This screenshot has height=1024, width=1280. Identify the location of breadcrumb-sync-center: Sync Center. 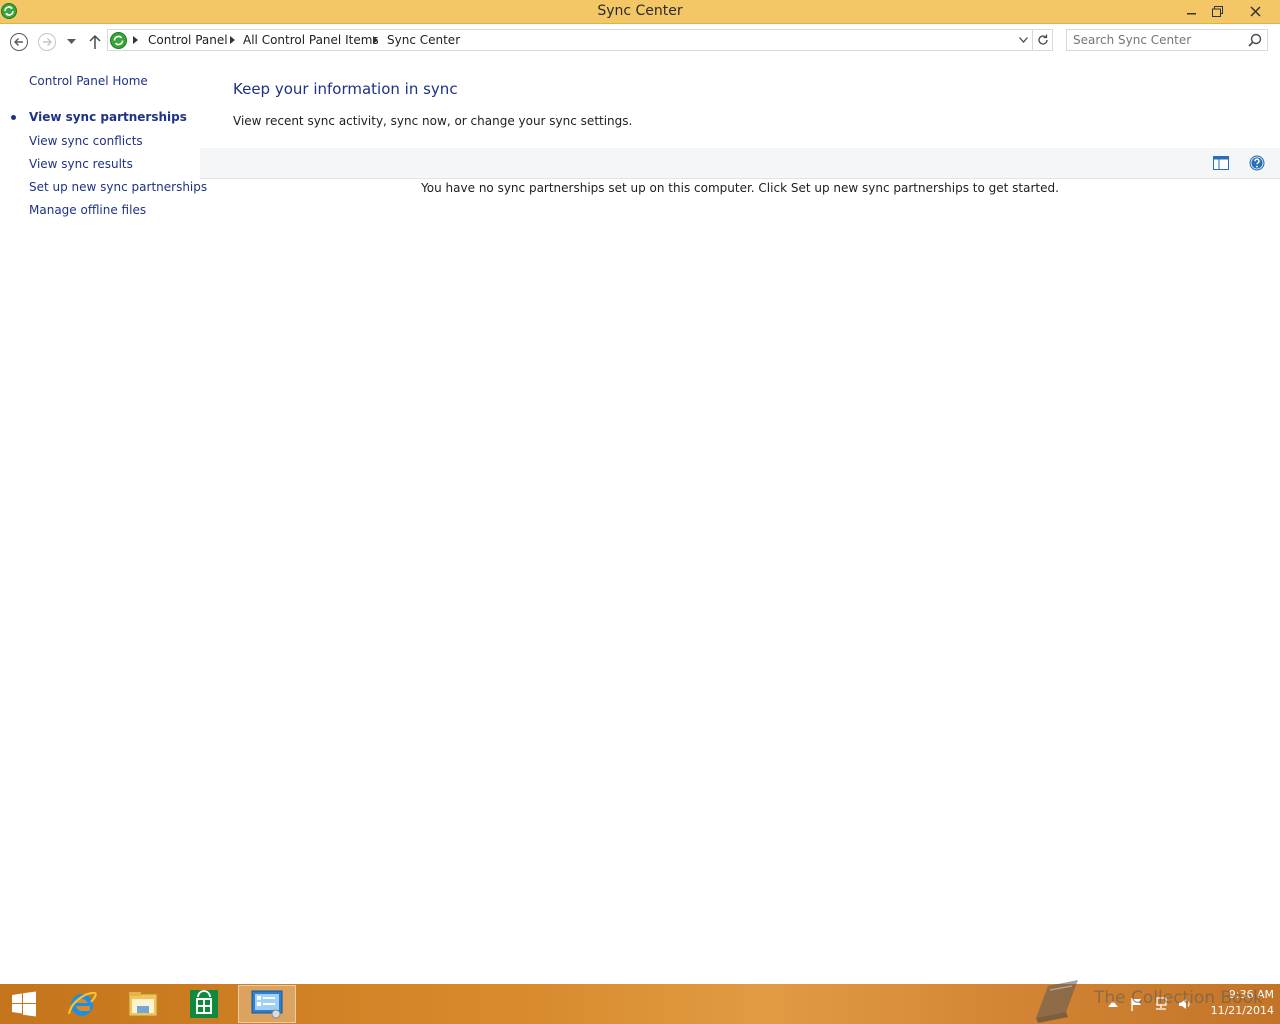
(423, 40).